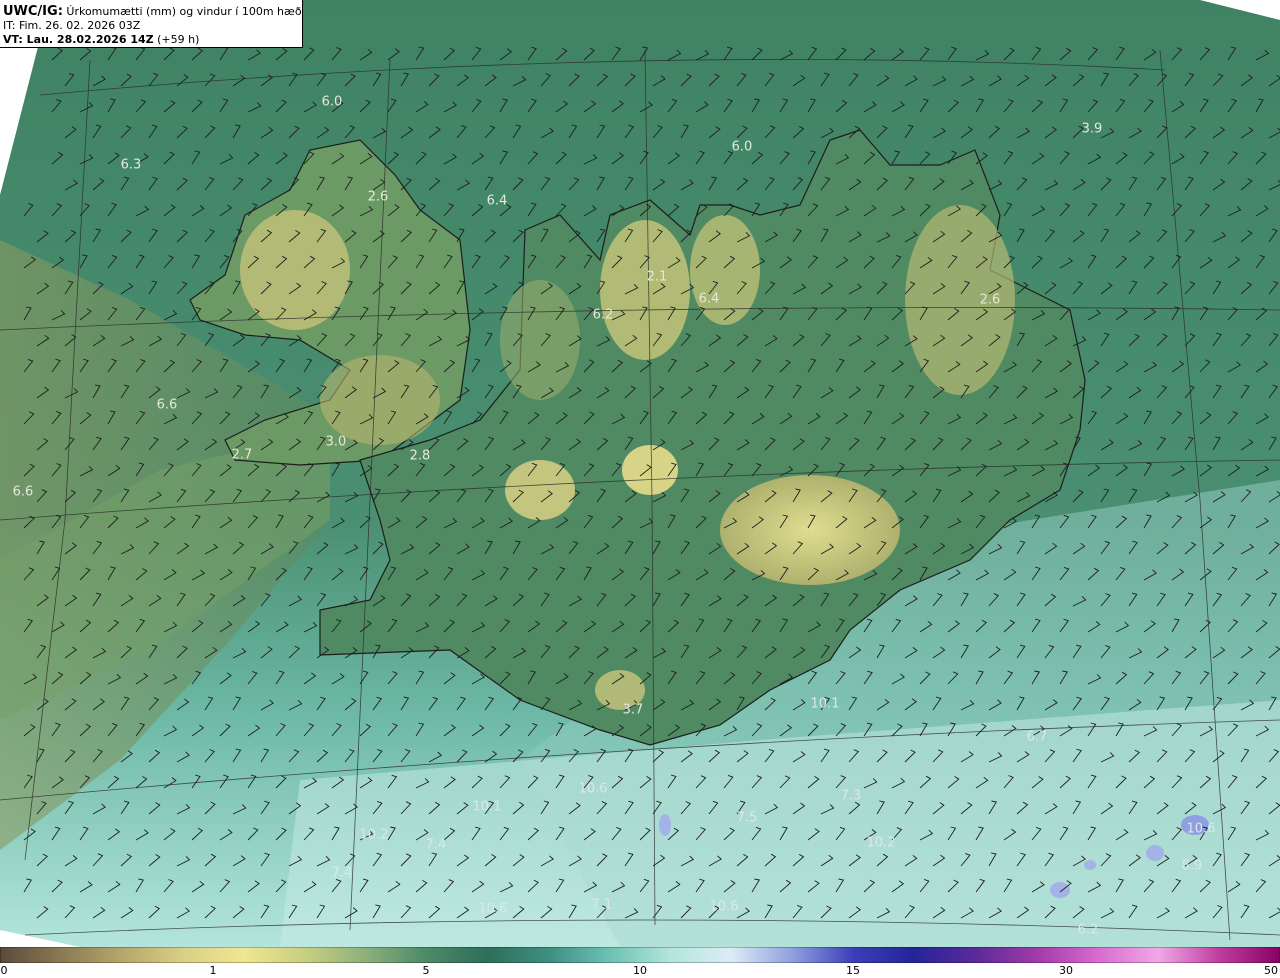 Image resolution: width=1280 pixels, height=978 pixels. I want to click on product-name: UWC/IG:, so click(33, 11).